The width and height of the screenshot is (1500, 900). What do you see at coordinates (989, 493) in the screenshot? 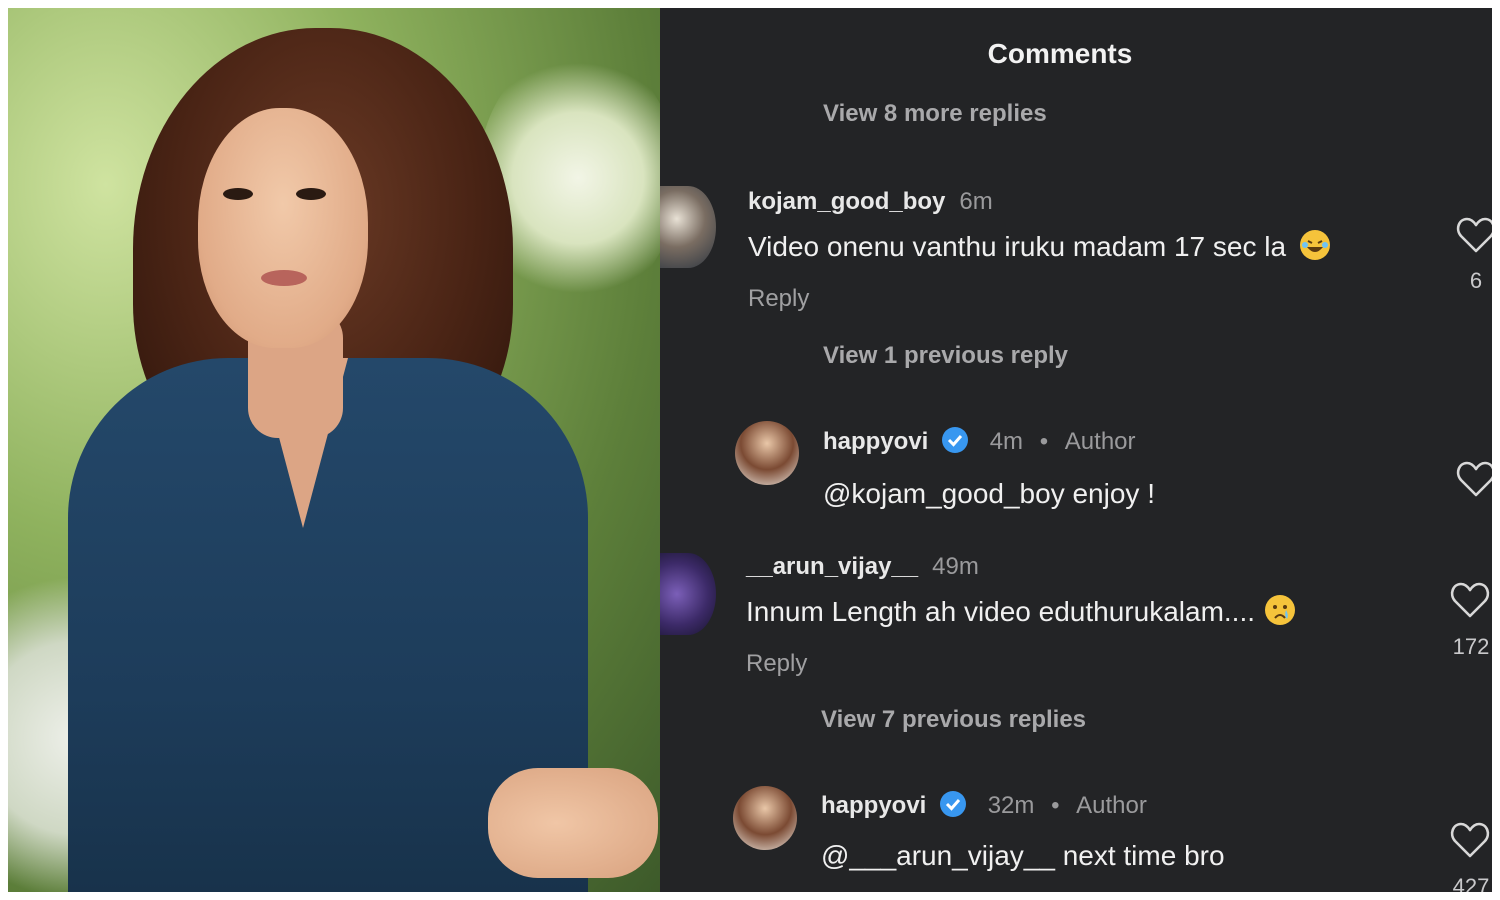
I see `reply-text: @kojam_good_boy enjoy !` at bounding box center [989, 493].